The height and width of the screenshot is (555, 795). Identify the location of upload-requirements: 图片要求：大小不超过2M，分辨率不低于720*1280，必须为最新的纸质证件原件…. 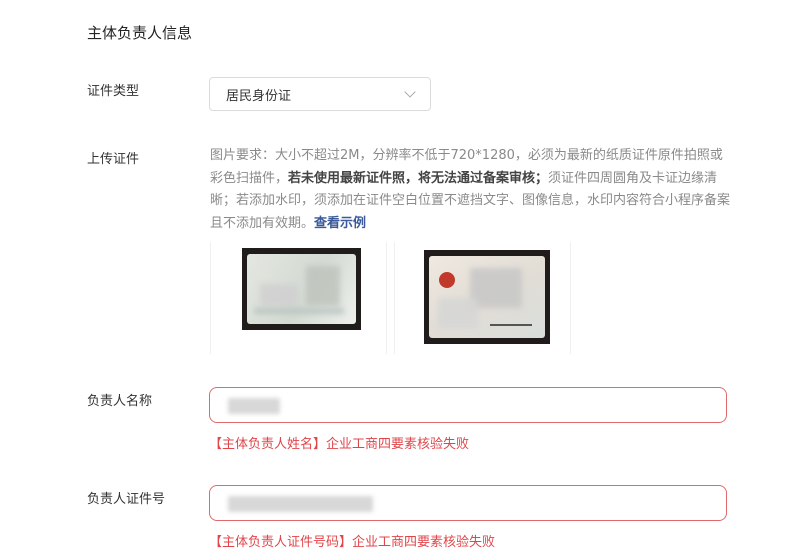
(472, 190).